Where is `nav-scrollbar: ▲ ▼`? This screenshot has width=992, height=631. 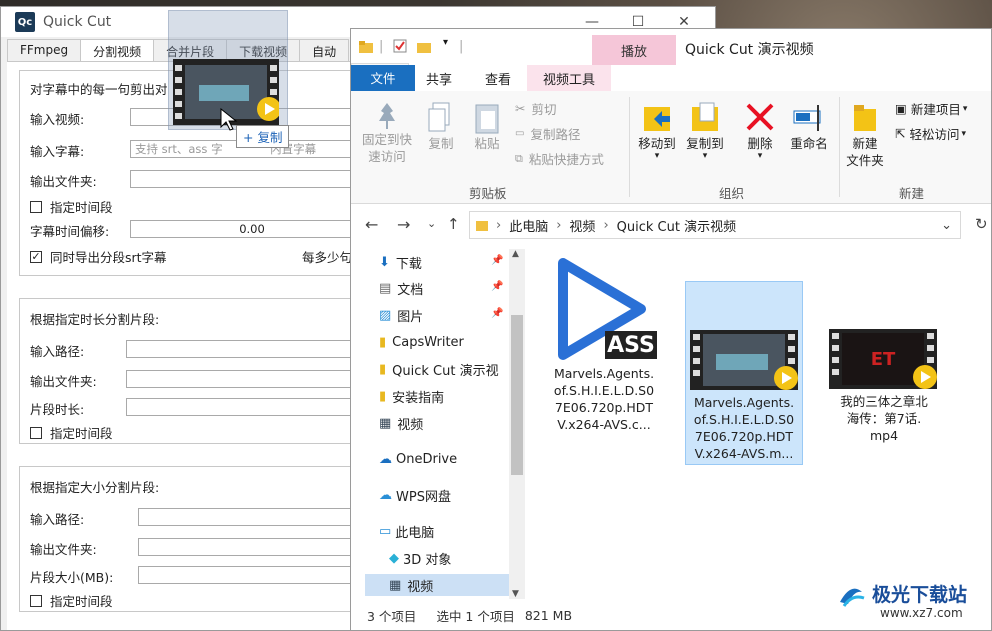 nav-scrollbar: ▲ ▼ is located at coordinates (517, 424).